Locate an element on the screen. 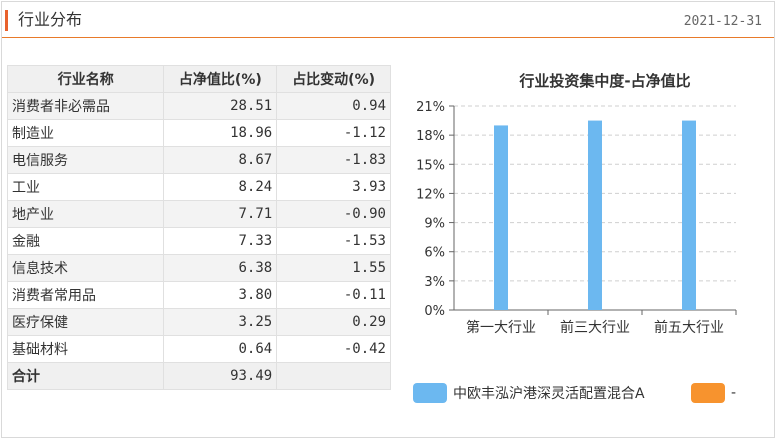 This screenshot has width=777, height=440. x-tick-label: 前三大行业 is located at coordinates (595, 327).